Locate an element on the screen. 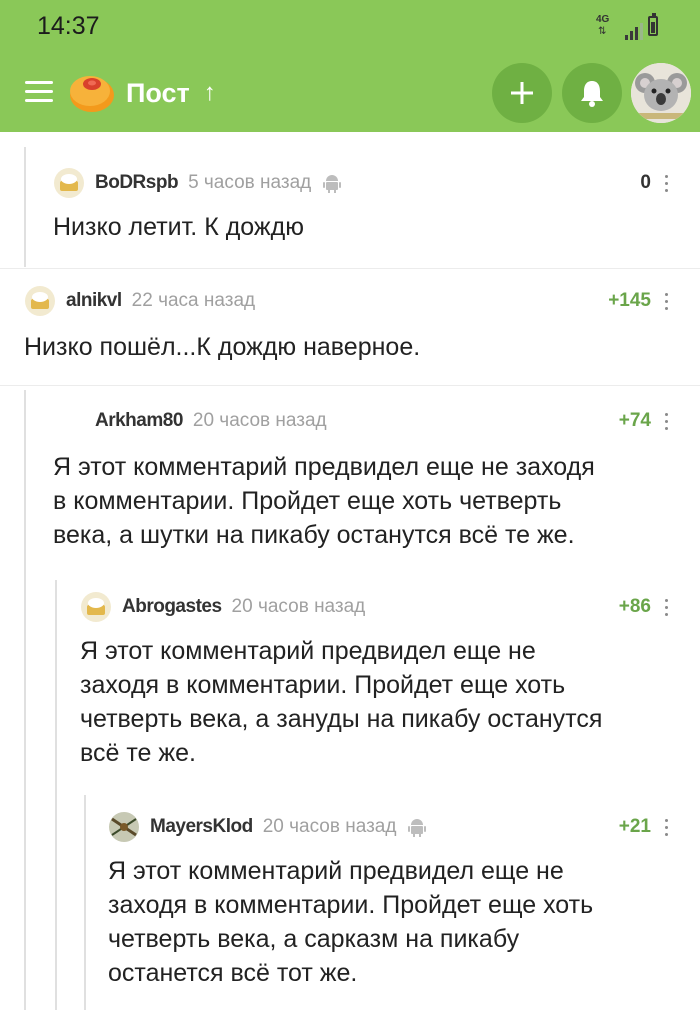 The width and height of the screenshot is (700, 1010). user-avatar-icon is located at coordinates (124, 827).